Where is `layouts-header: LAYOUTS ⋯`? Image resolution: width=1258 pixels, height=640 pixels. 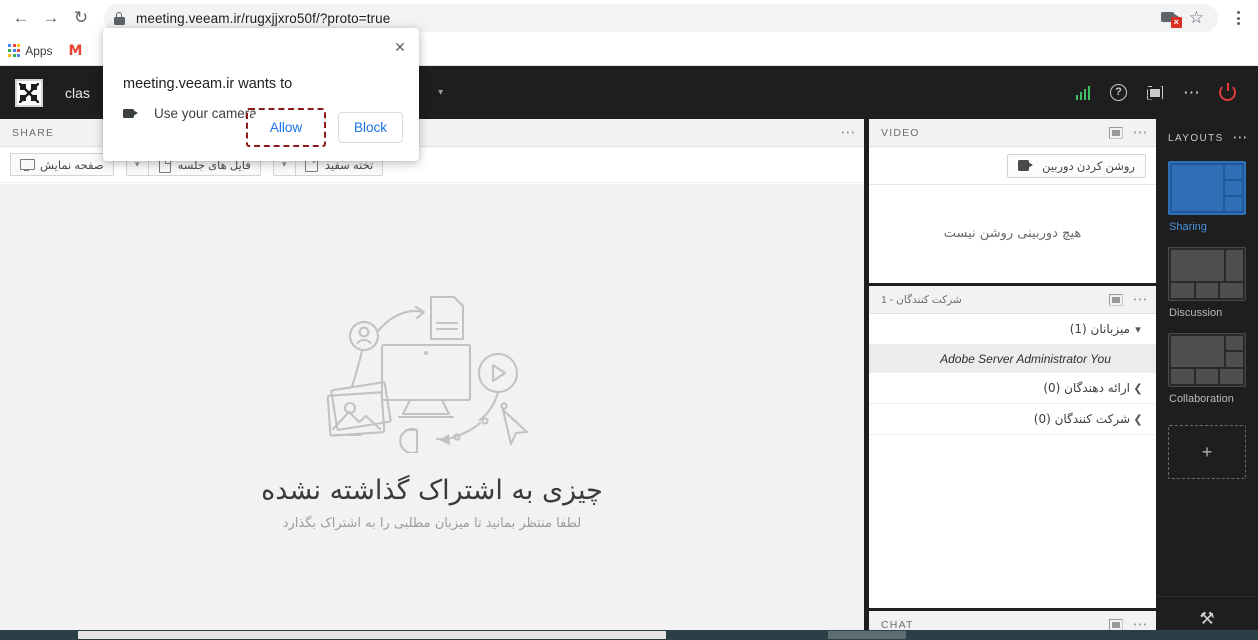 layouts-header: LAYOUTS ⋯ is located at coordinates (1207, 138).